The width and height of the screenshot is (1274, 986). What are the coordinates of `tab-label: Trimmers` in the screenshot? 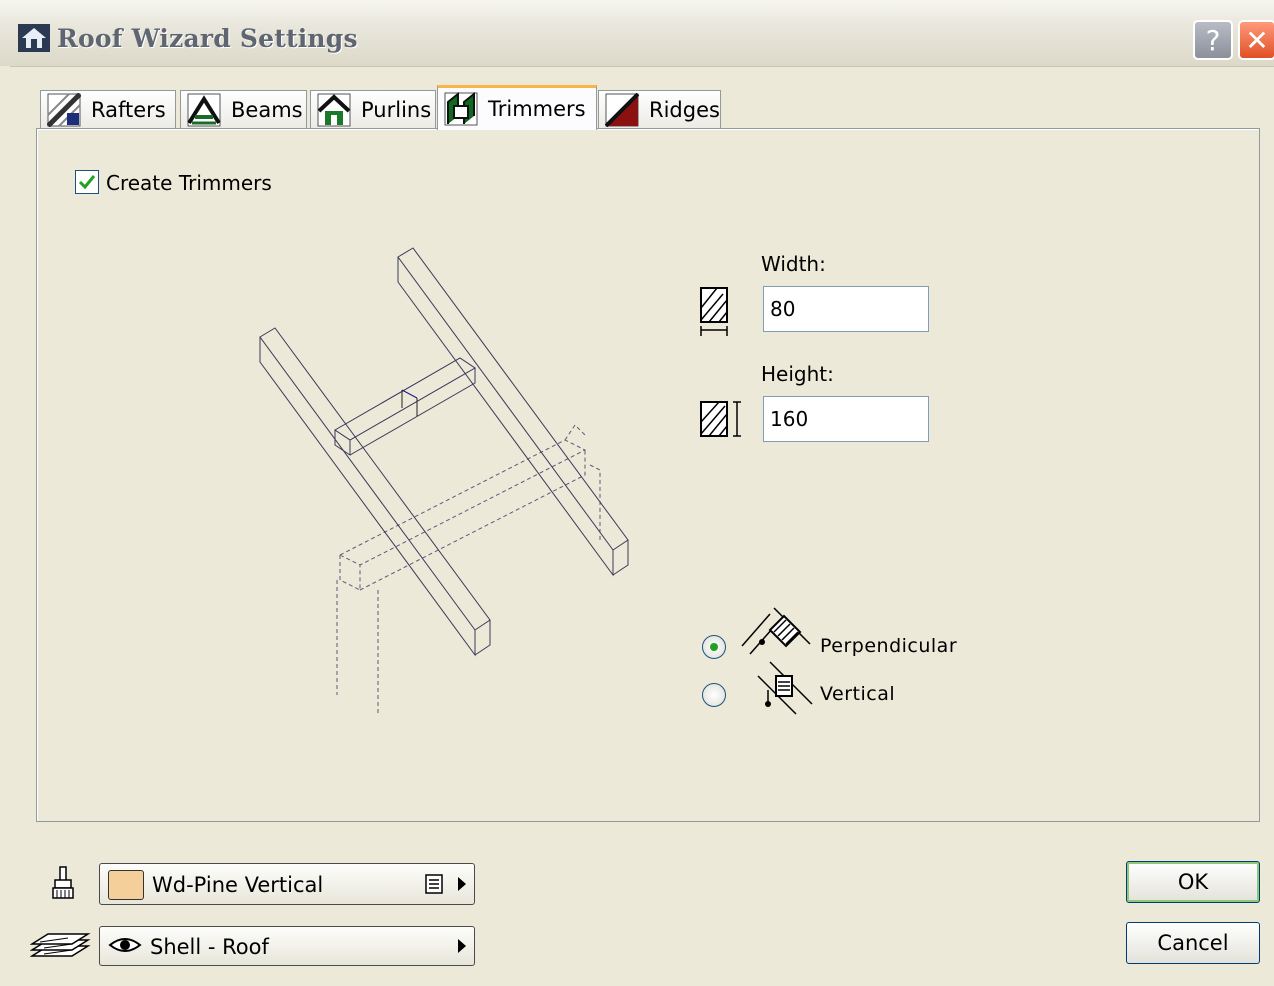 It's located at (537, 109).